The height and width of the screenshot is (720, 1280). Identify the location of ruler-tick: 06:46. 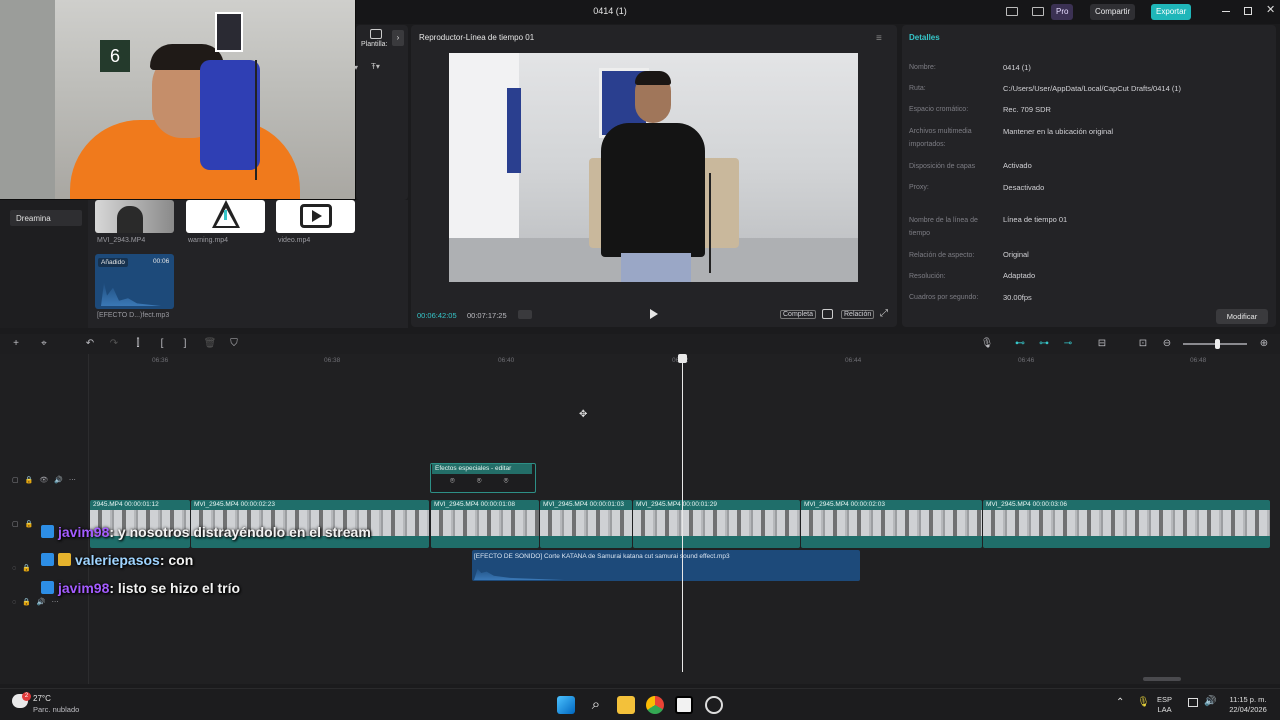
(1026, 360).